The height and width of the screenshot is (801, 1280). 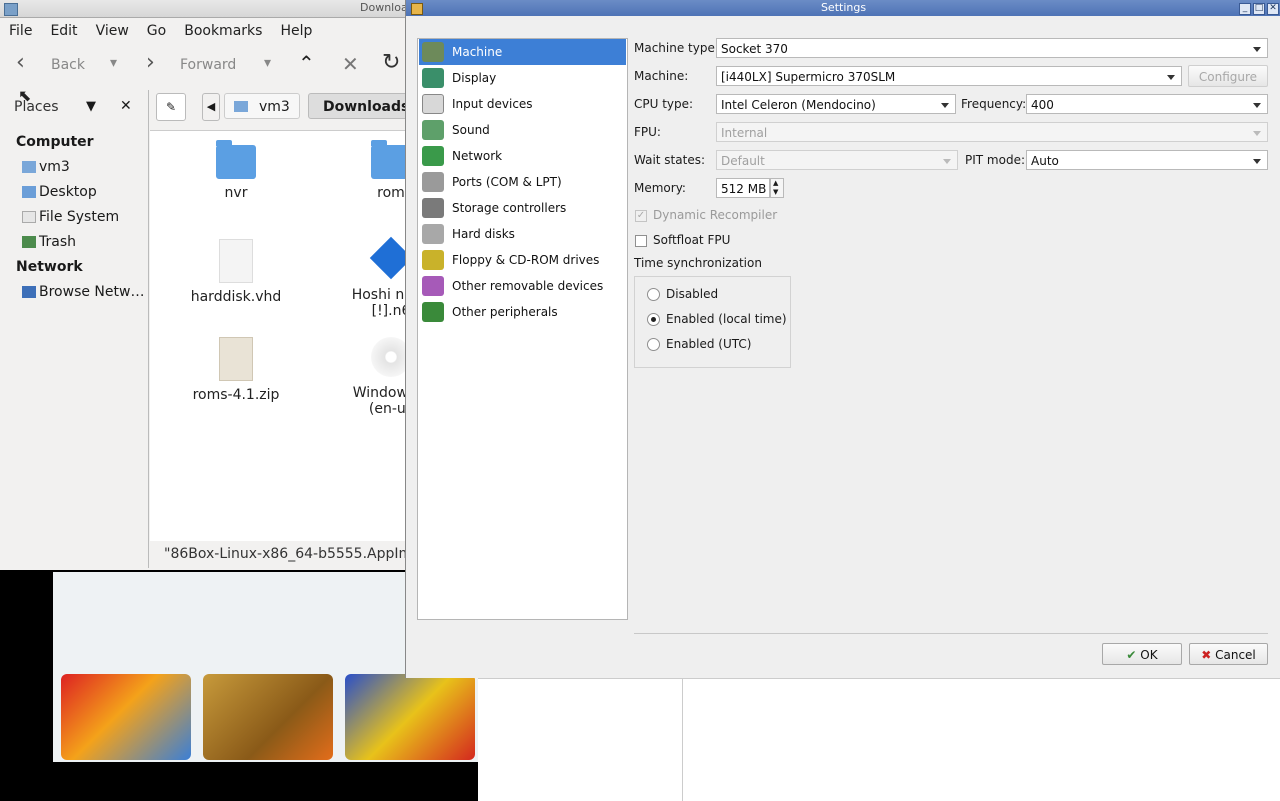 What do you see at coordinates (433, 78) in the screenshot?
I see `display-icon` at bounding box center [433, 78].